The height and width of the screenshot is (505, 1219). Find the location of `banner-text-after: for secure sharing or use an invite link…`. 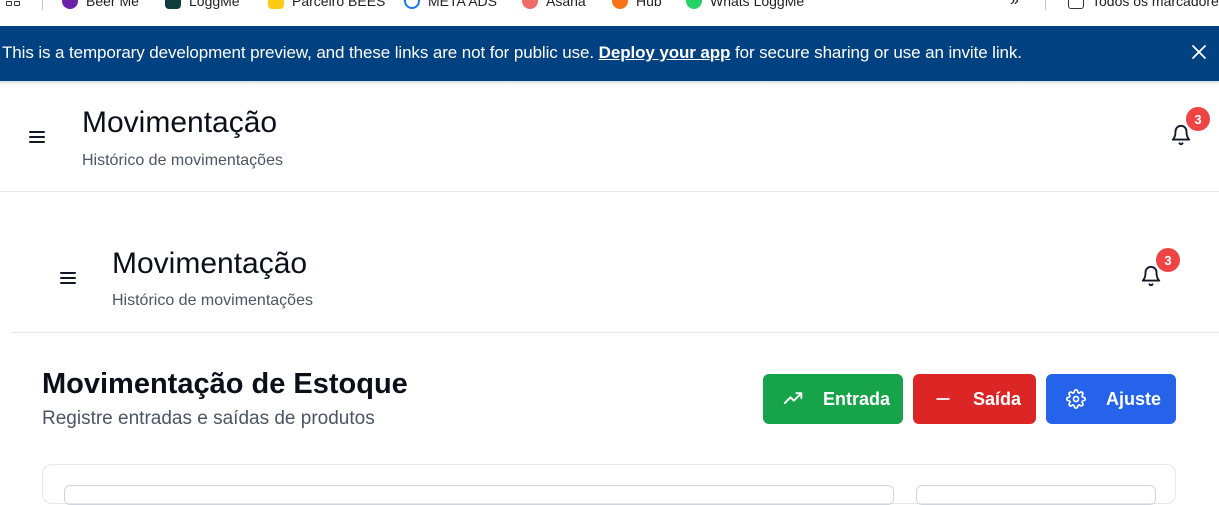

banner-text-after: for secure sharing or use an invite link… is located at coordinates (878, 52).